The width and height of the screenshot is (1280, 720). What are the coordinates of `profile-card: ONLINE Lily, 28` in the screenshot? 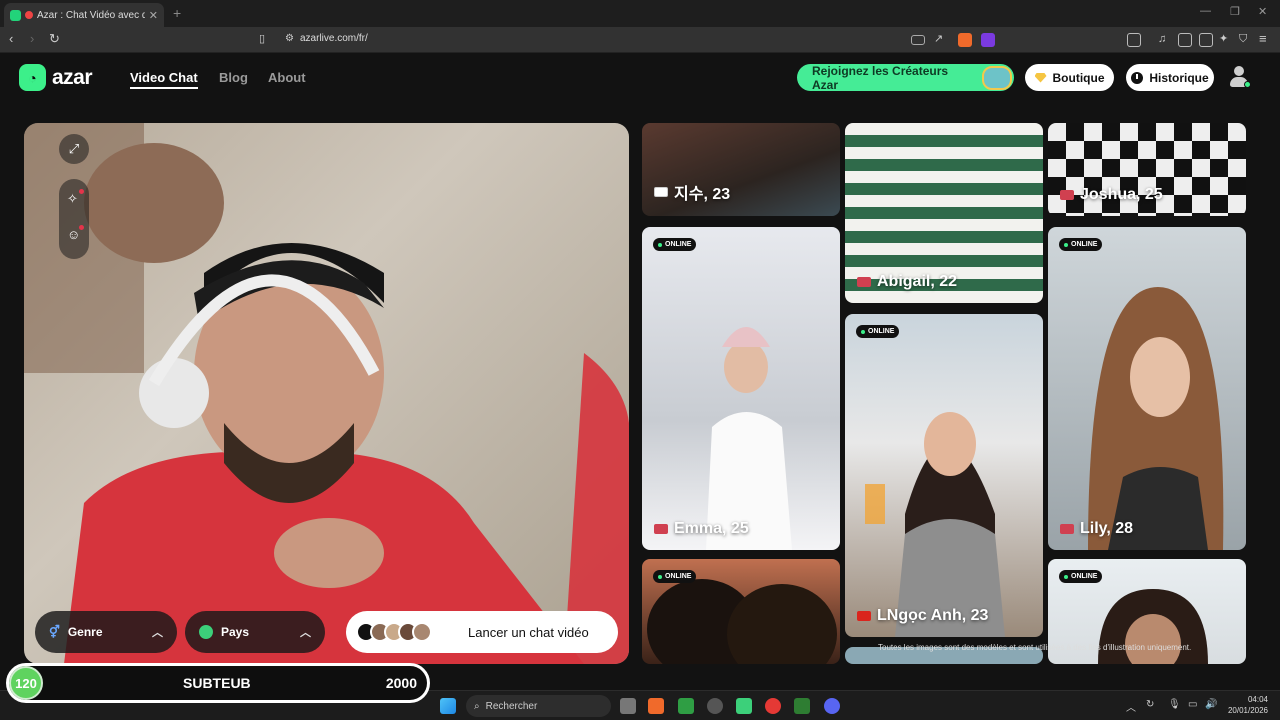 It's located at (1147, 388).